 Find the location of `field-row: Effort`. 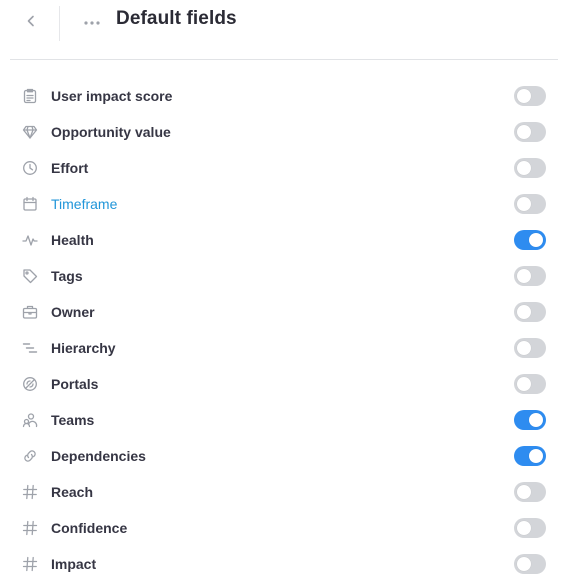

field-row: Effort is located at coordinates (283, 168).